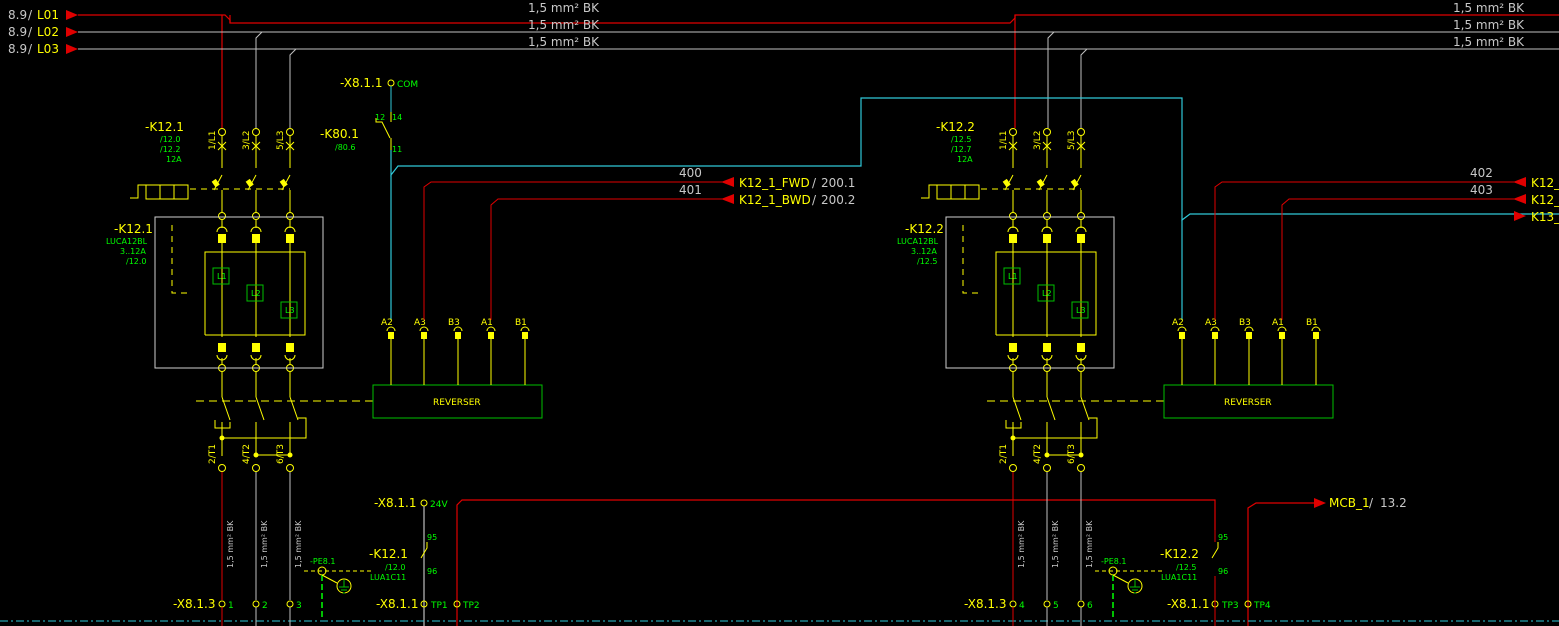 The image size is (1559, 626). Describe the element at coordinates (48, 49) in the screenshot. I see `source-l03-name: L03` at that location.